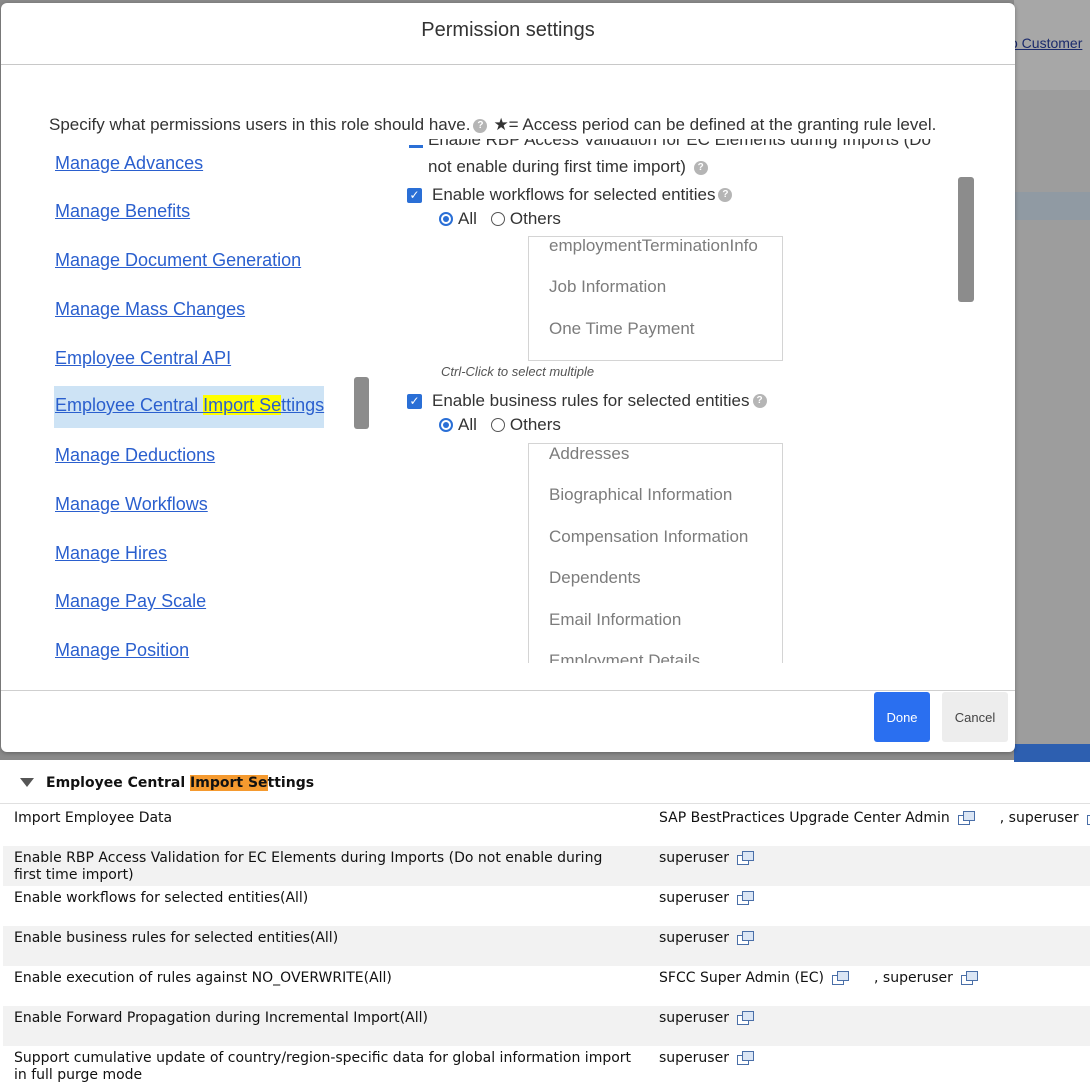 This screenshot has height=1086, width=1090. I want to click on workflows-all-radio, so click(446, 219).